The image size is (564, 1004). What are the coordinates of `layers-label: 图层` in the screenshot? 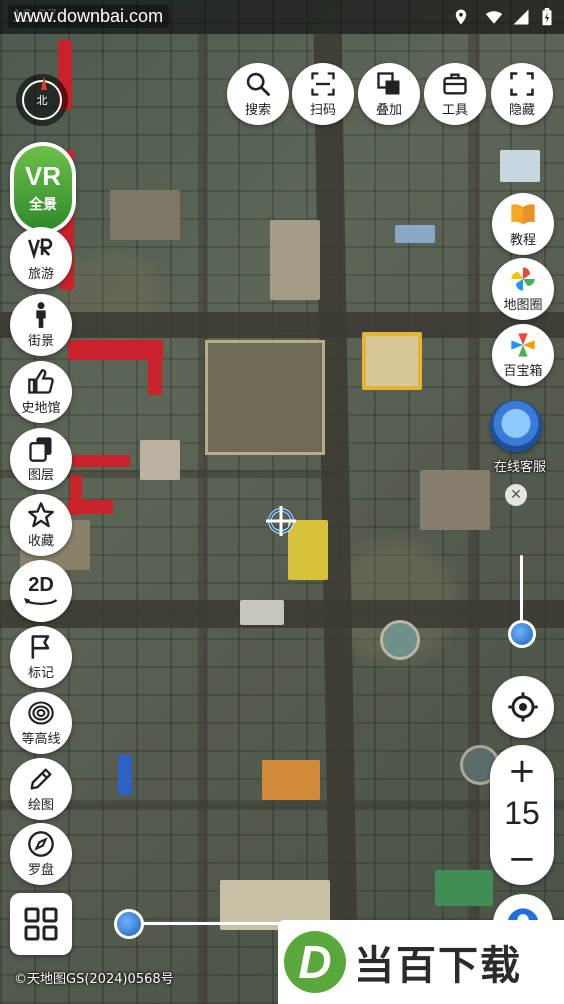 It's located at (40, 475).